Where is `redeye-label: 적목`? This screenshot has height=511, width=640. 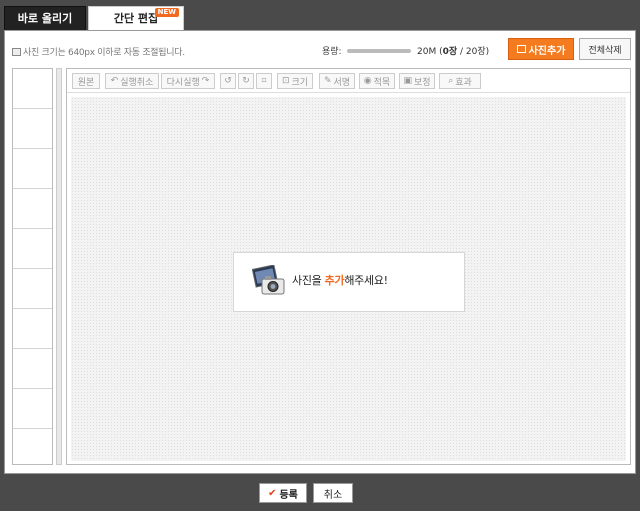
redeye-label: 적목 is located at coordinates (382, 82).